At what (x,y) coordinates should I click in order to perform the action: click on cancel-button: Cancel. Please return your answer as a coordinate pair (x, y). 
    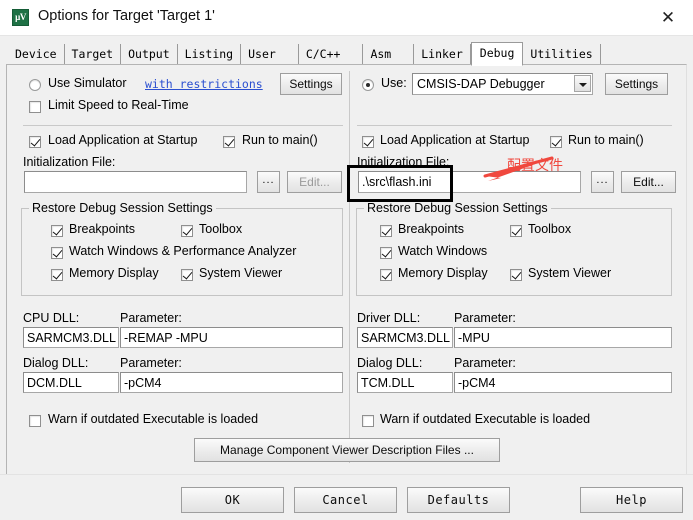
    Looking at the image, I should click on (345, 500).